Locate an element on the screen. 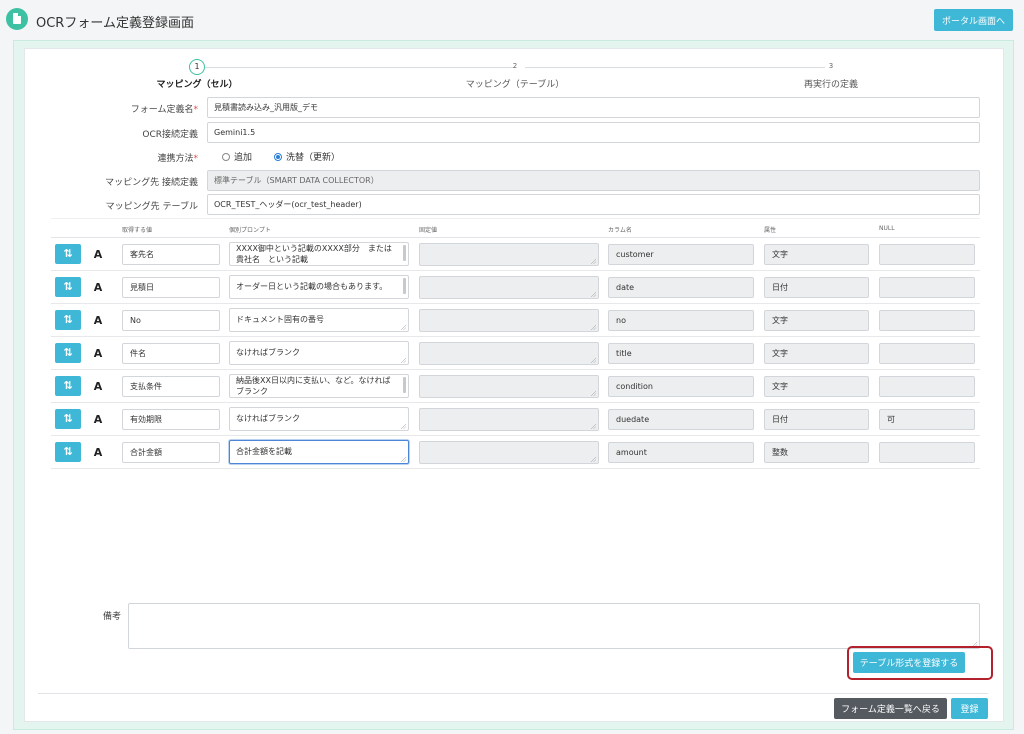  prompt-textarea: ドキュメント固有の番号 is located at coordinates (319, 320).